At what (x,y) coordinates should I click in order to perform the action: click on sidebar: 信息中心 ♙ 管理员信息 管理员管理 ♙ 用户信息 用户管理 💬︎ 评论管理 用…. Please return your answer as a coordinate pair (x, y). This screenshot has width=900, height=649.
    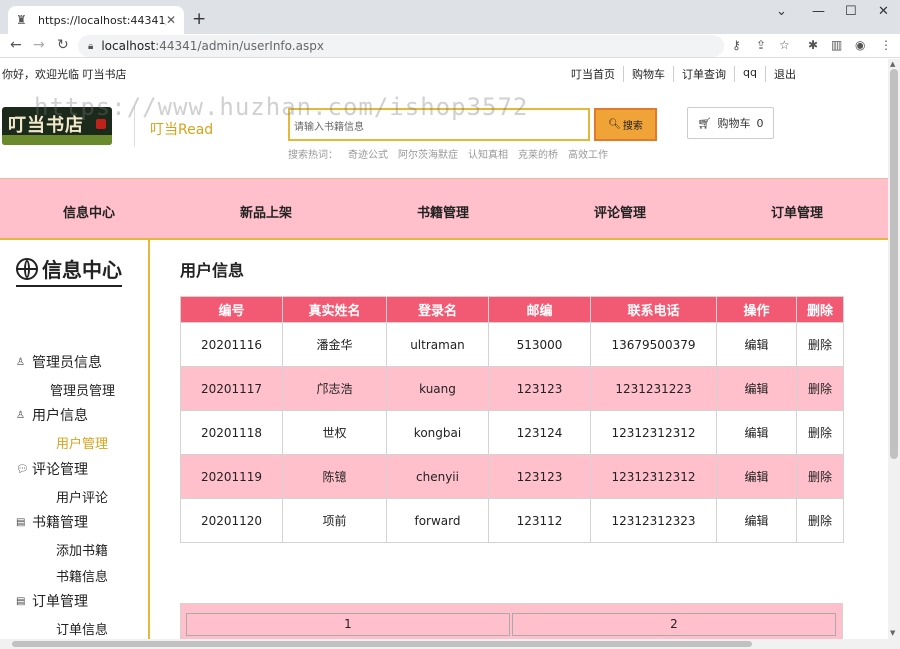
    Looking at the image, I should click on (75, 439).